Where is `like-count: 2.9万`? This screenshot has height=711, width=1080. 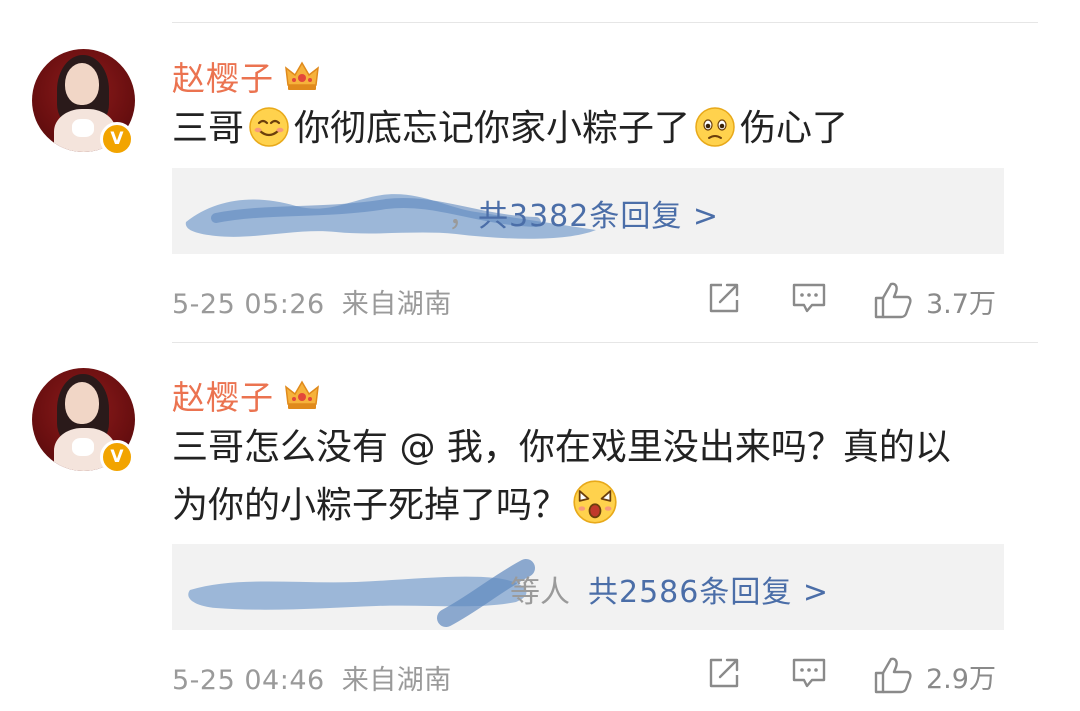
like-count: 2.9万 is located at coordinates (961, 679).